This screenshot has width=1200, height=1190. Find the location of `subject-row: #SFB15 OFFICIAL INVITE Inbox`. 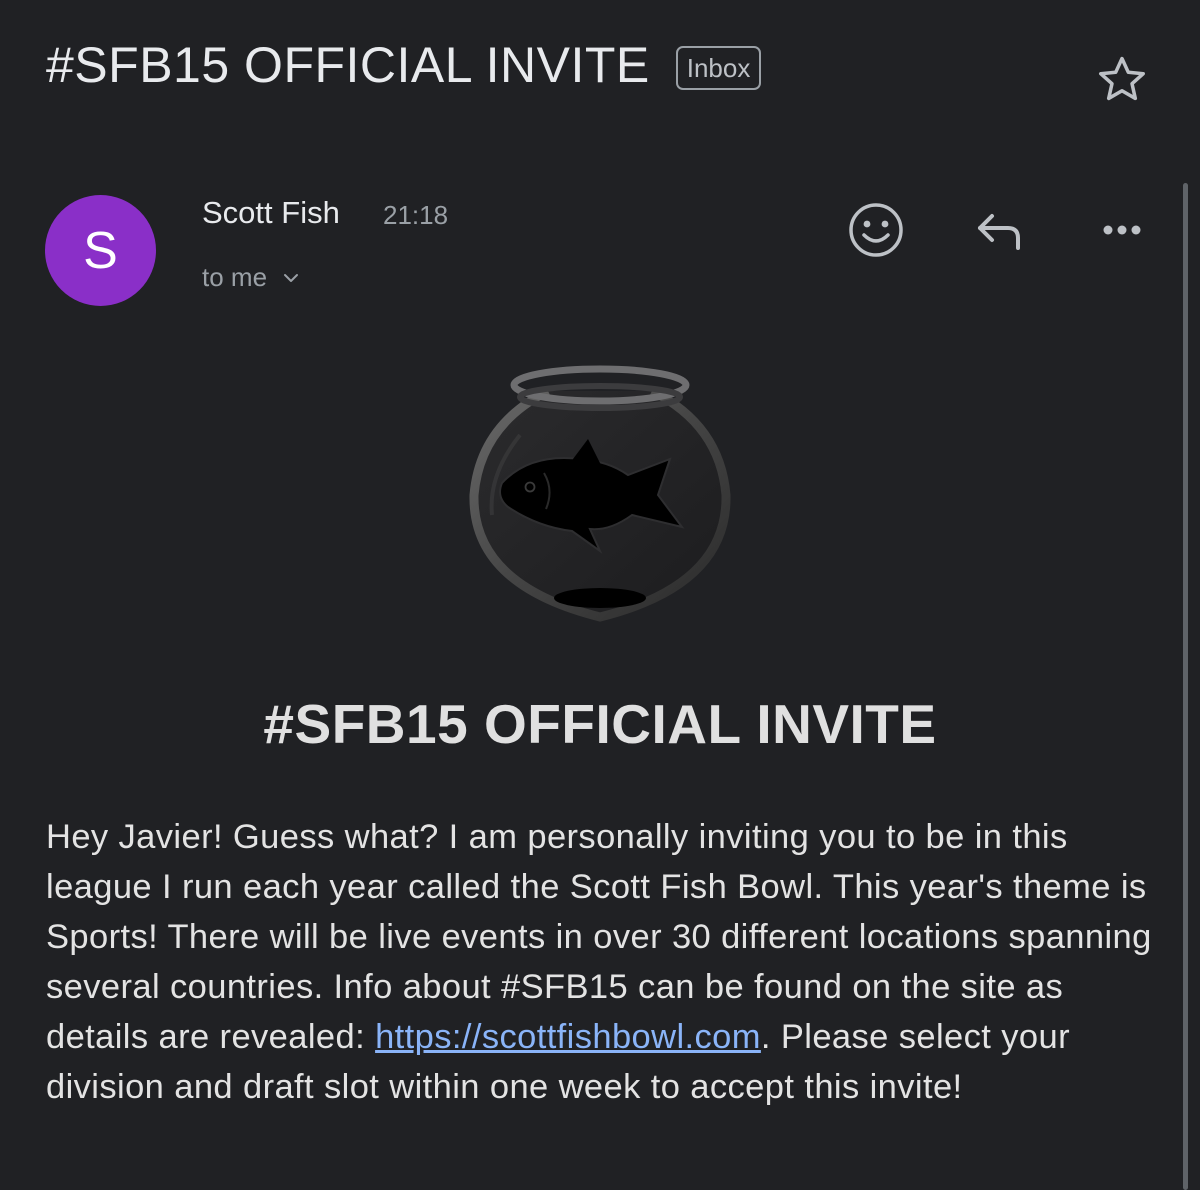

subject-row: #SFB15 OFFICIAL INVITE Inbox is located at coordinates (603, 65).